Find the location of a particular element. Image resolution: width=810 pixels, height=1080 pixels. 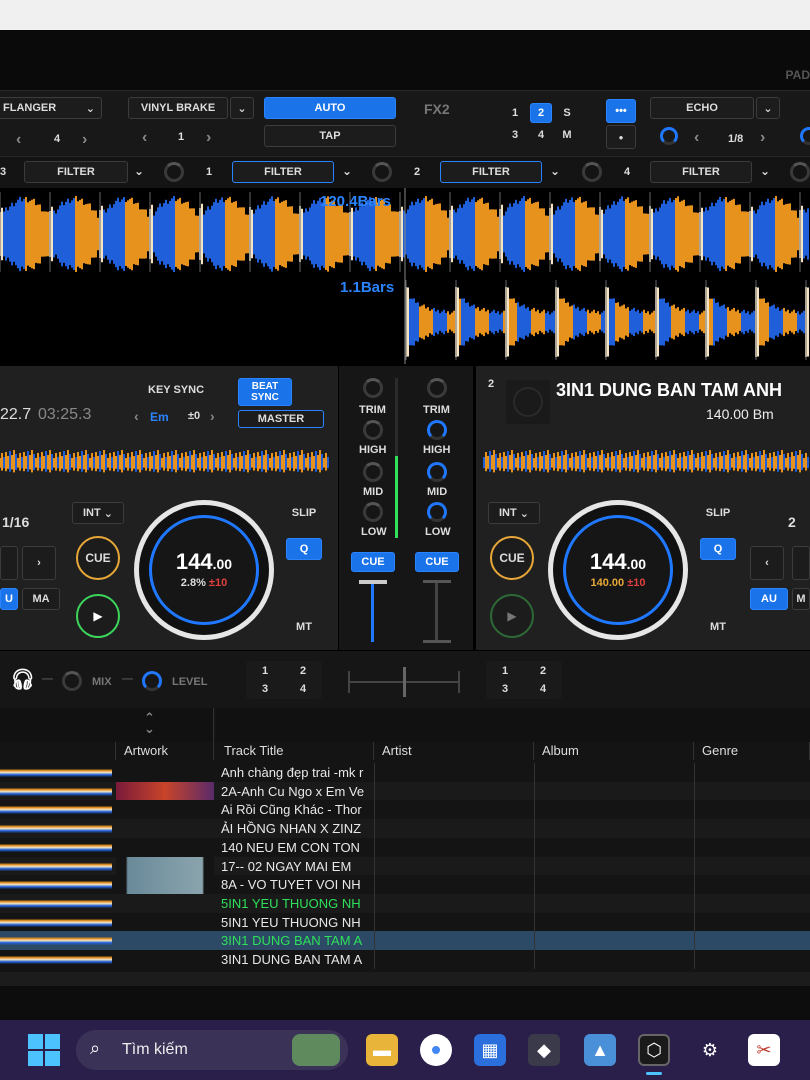

fx1-prev-icon: ‹ is located at coordinates (18, 140).